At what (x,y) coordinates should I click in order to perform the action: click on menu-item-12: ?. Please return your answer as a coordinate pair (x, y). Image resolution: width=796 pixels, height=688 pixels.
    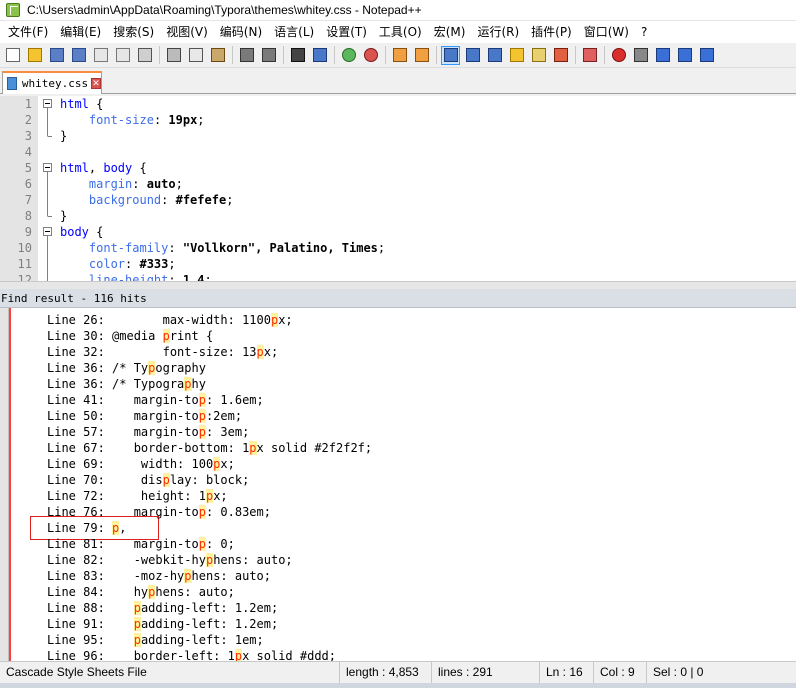
    Looking at the image, I should click on (644, 32).